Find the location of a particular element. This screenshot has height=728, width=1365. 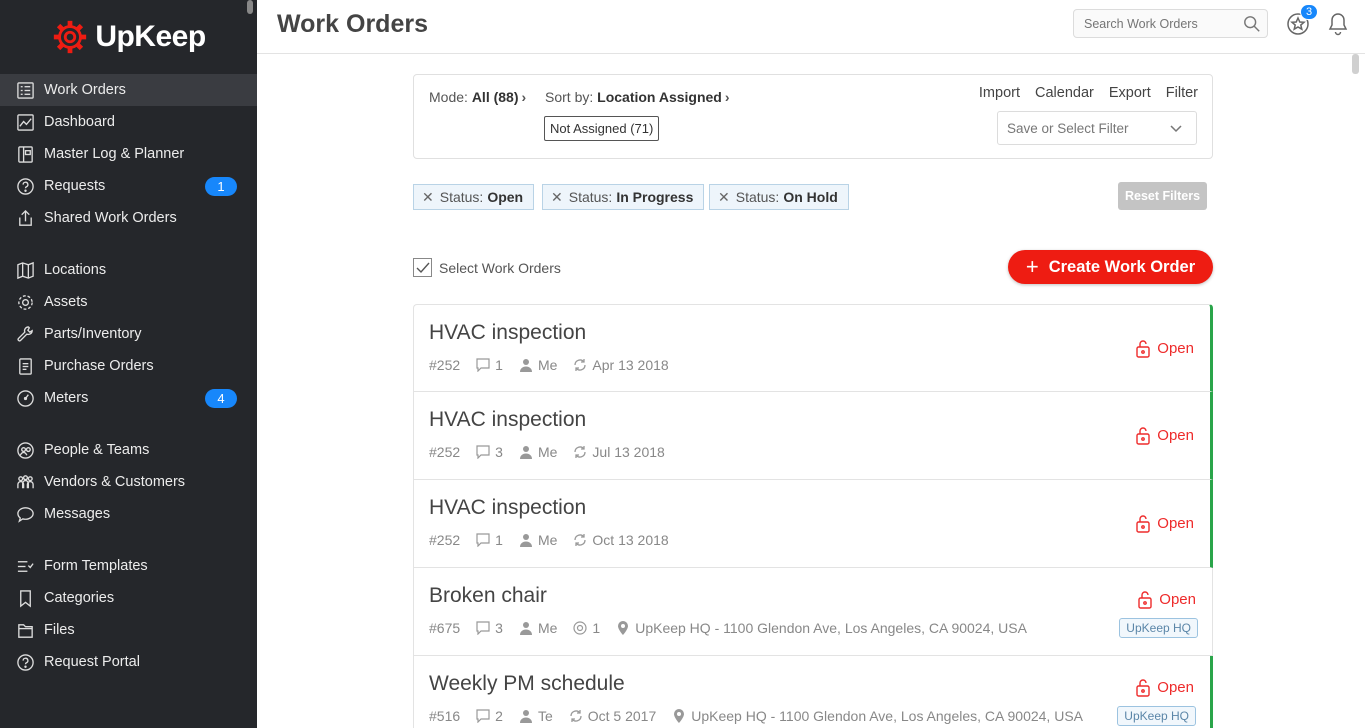

chat-icon is located at coordinates (25, 514).